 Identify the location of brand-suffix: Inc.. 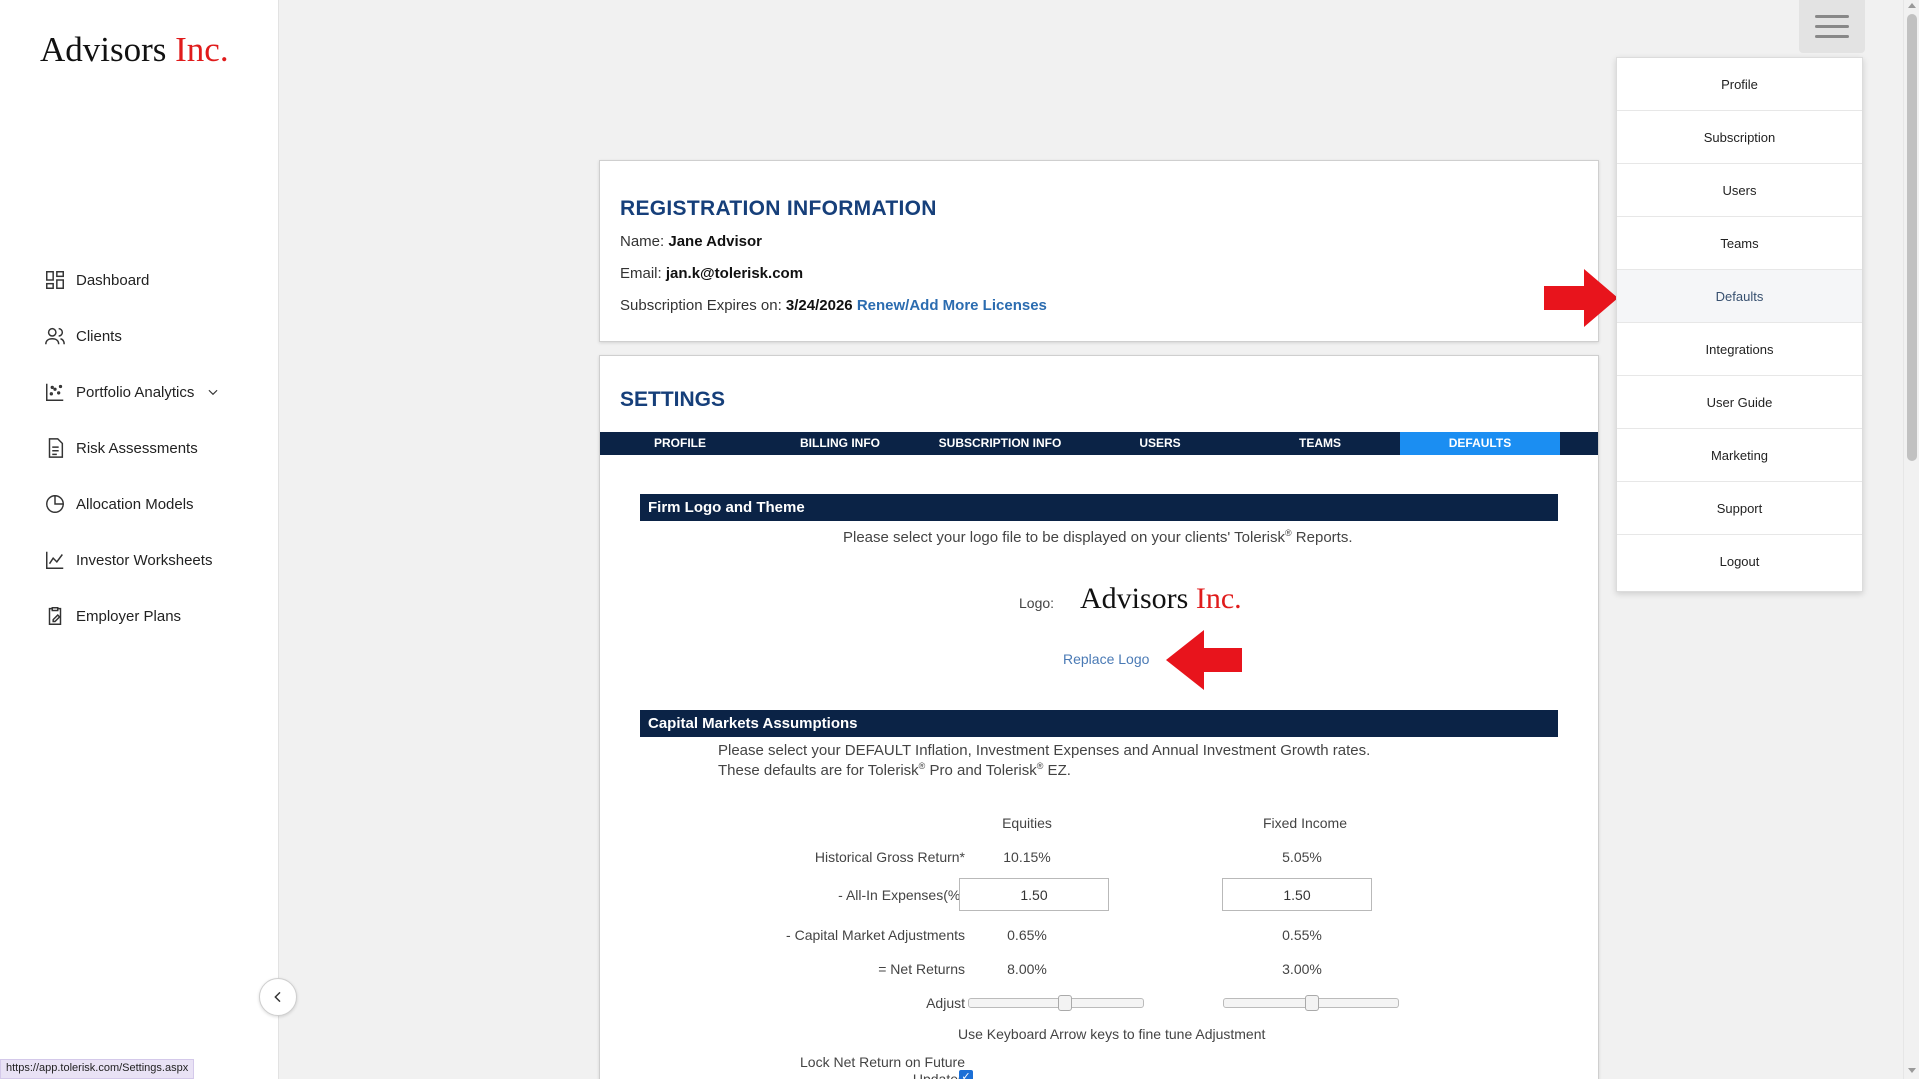
(202, 49).